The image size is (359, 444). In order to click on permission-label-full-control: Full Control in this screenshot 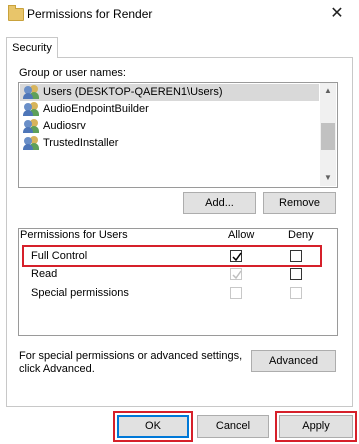, I will do `click(59, 256)`.